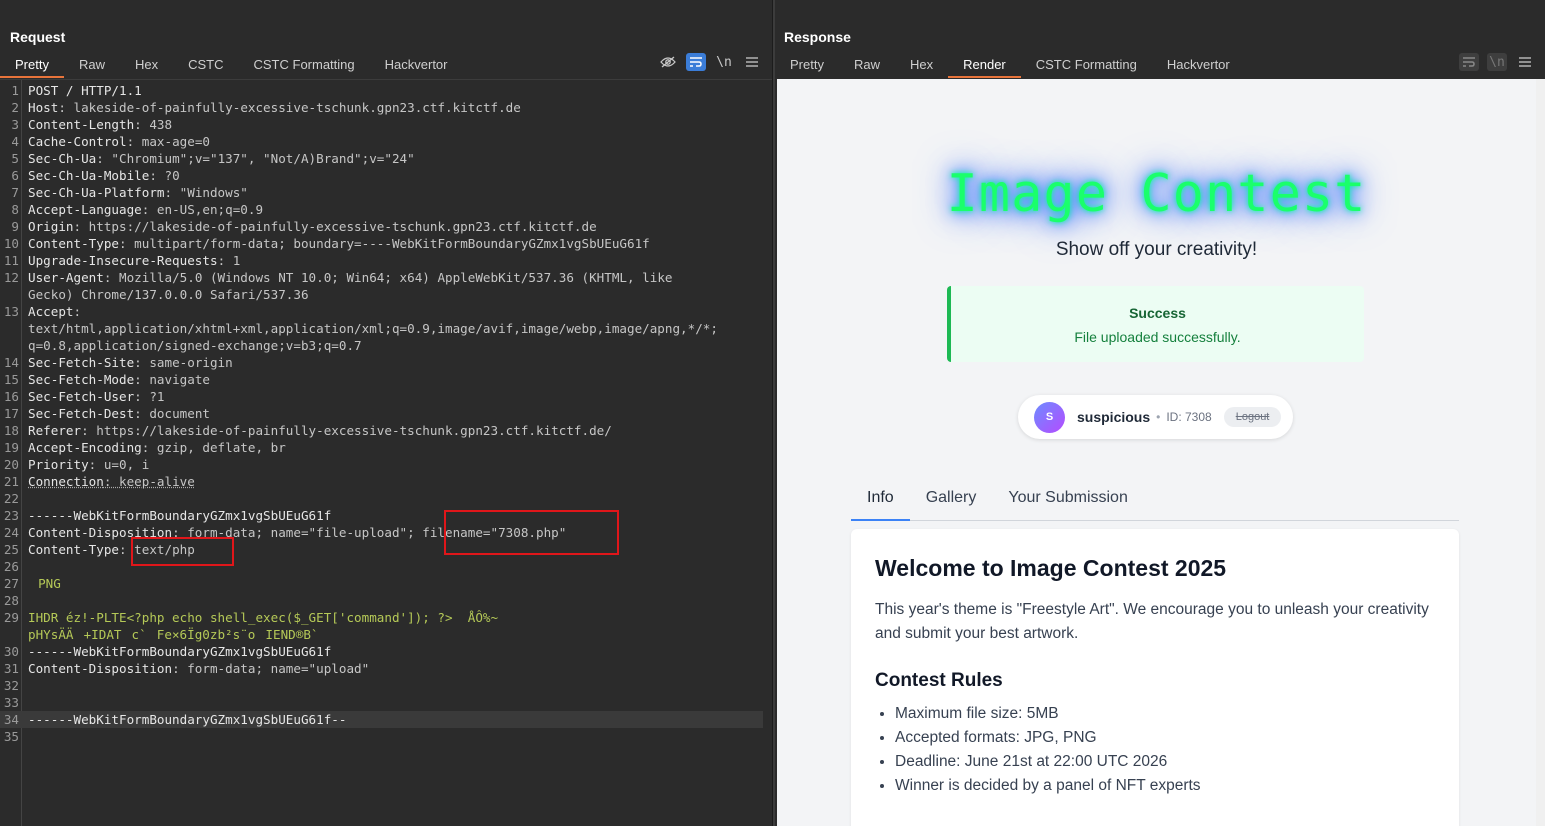 This screenshot has width=1545, height=826. I want to click on logout-button: Logout, so click(1252, 417).